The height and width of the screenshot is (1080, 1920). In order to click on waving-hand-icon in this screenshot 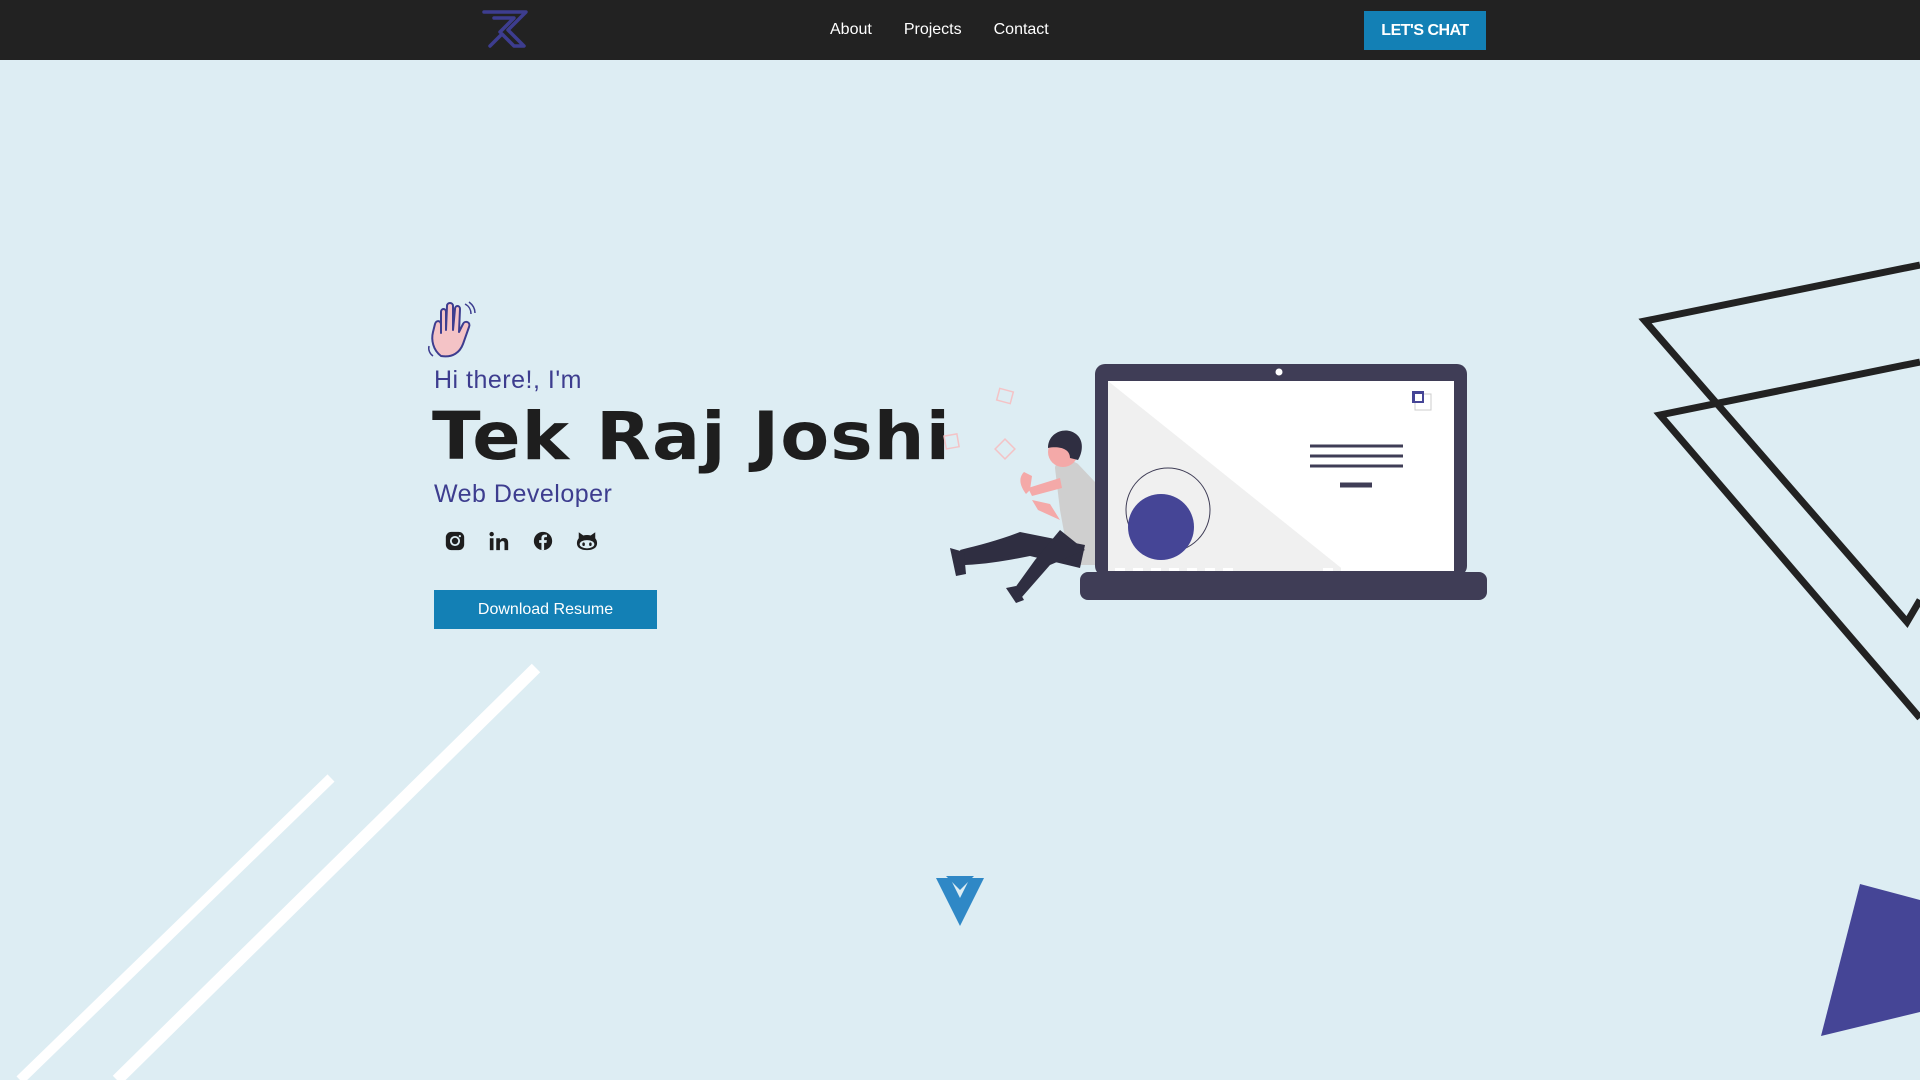, I will do `click(452, 329)`.